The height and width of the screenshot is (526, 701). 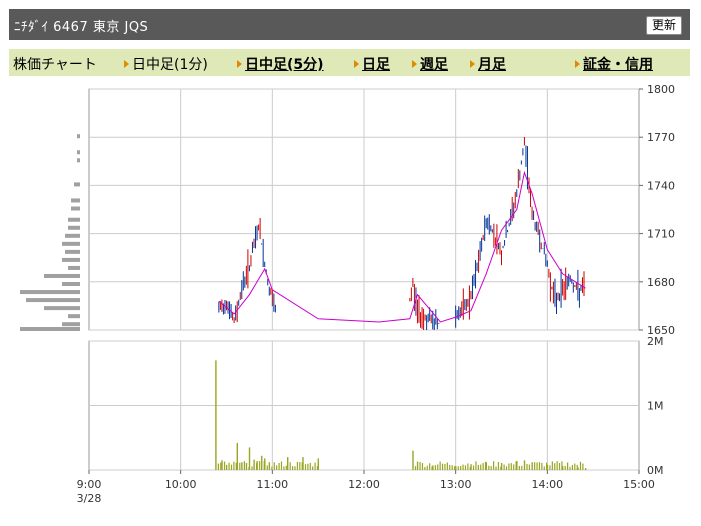 I want to click on price-tick-label: 1800, so click(x=661, y=89).